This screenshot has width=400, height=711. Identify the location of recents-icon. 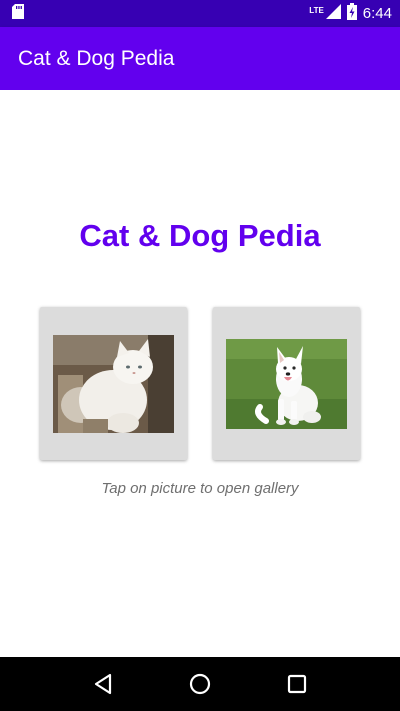
(297, 684).